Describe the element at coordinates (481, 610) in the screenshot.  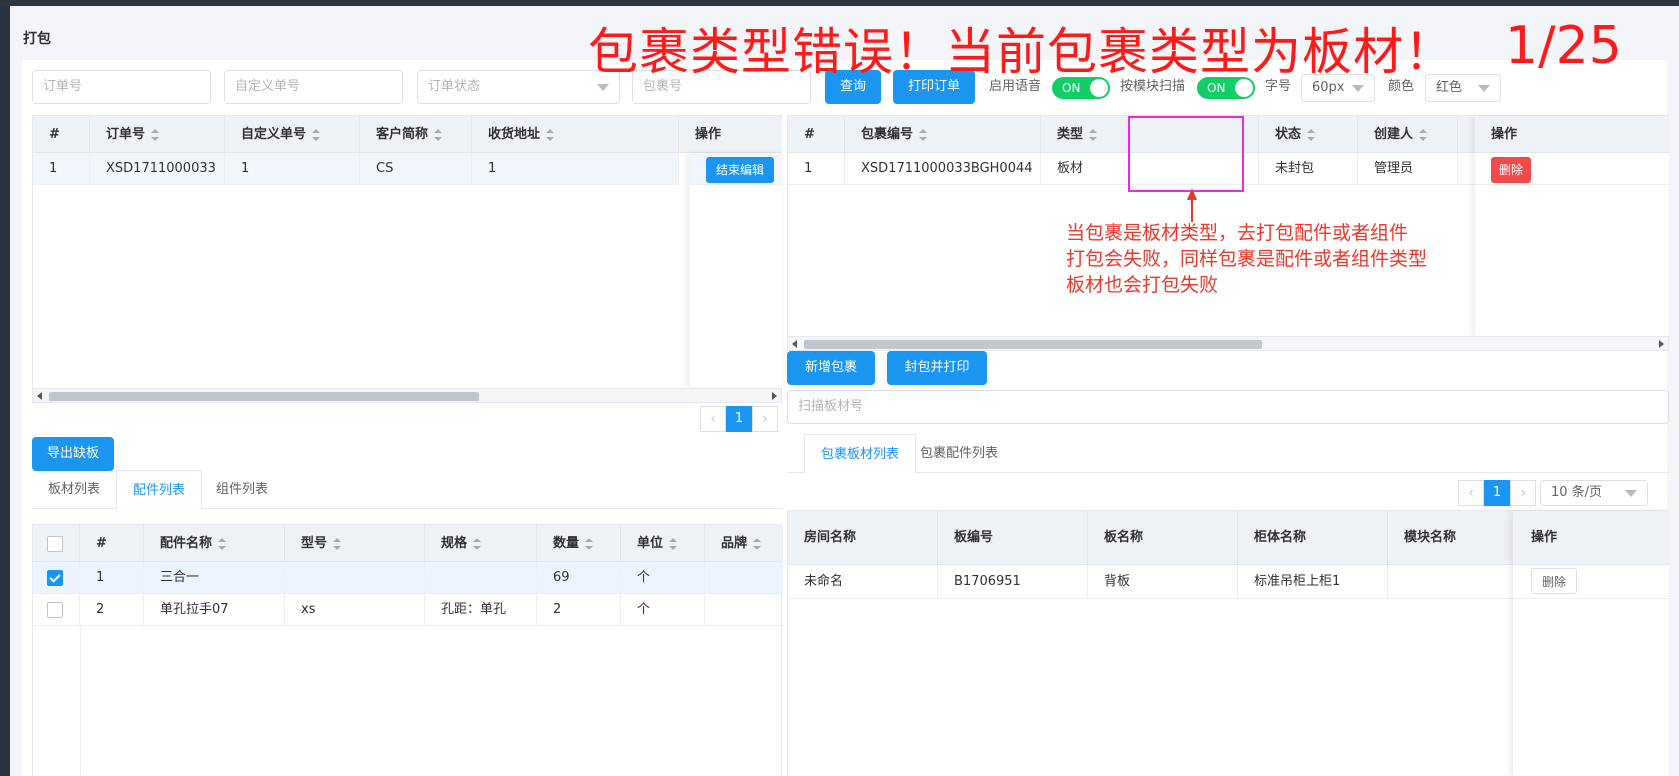
I see `part-cell-spec: 孔距：单孔` at that location.